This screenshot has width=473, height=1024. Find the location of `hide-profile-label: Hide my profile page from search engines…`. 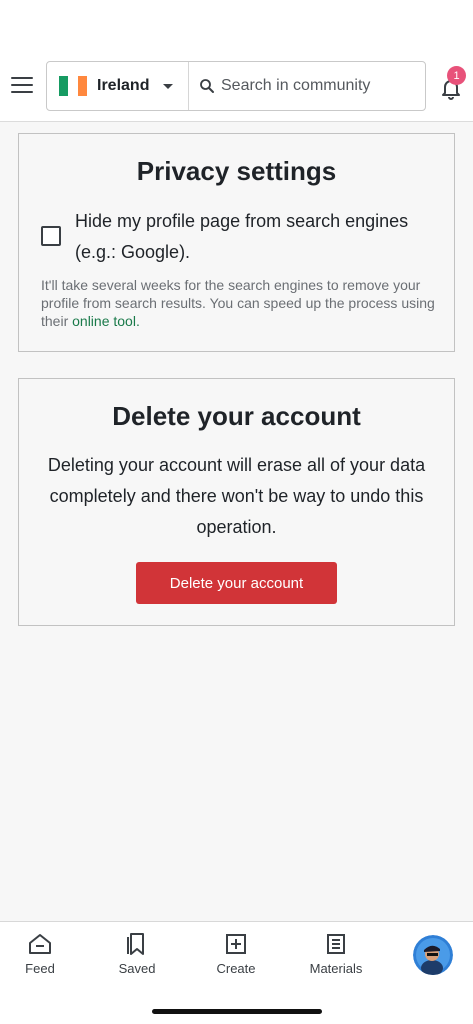

hide-profile-label: Hide my profile page from search engines… is located at coordinates (245, 237).